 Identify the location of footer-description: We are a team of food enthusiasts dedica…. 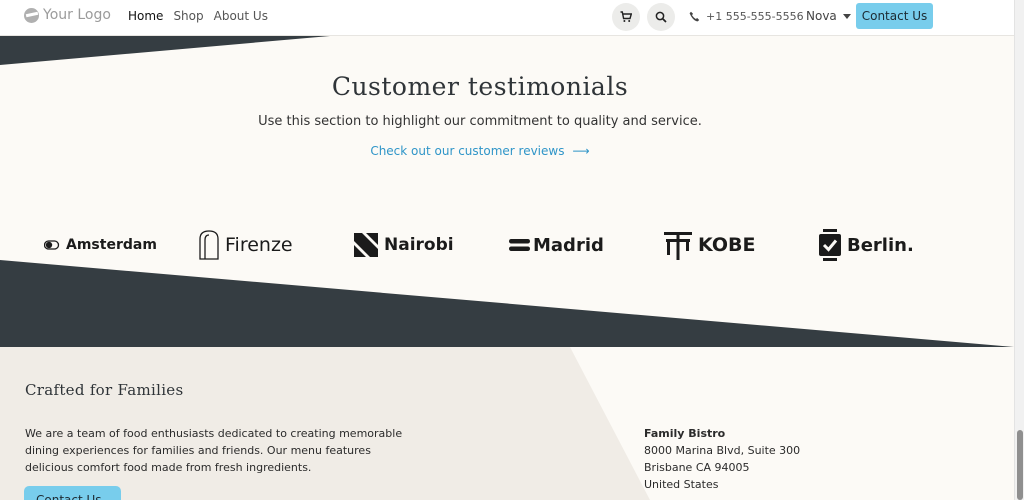
(214, 450).